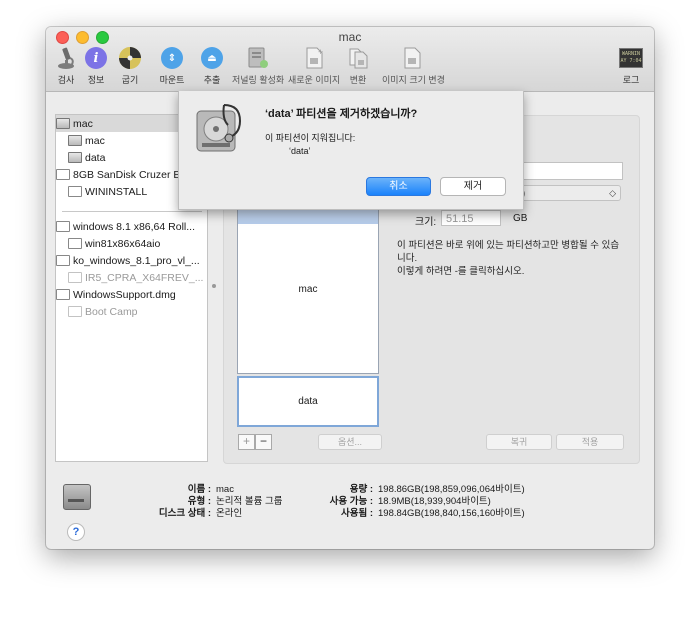 This screenshot has height=617, width=700. What do you see at coordinates (358, 58) in the screenshot?
I see `convert-icon` at bounding box center [358, 58].